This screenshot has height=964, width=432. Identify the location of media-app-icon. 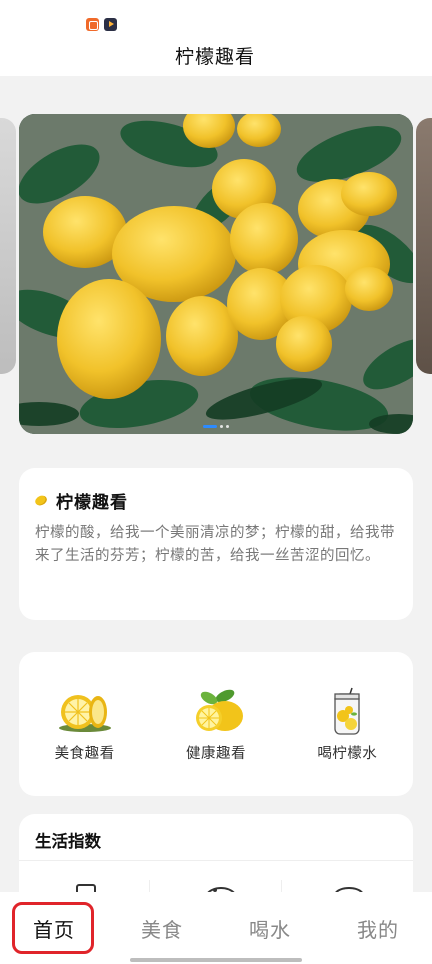
(110, 24).